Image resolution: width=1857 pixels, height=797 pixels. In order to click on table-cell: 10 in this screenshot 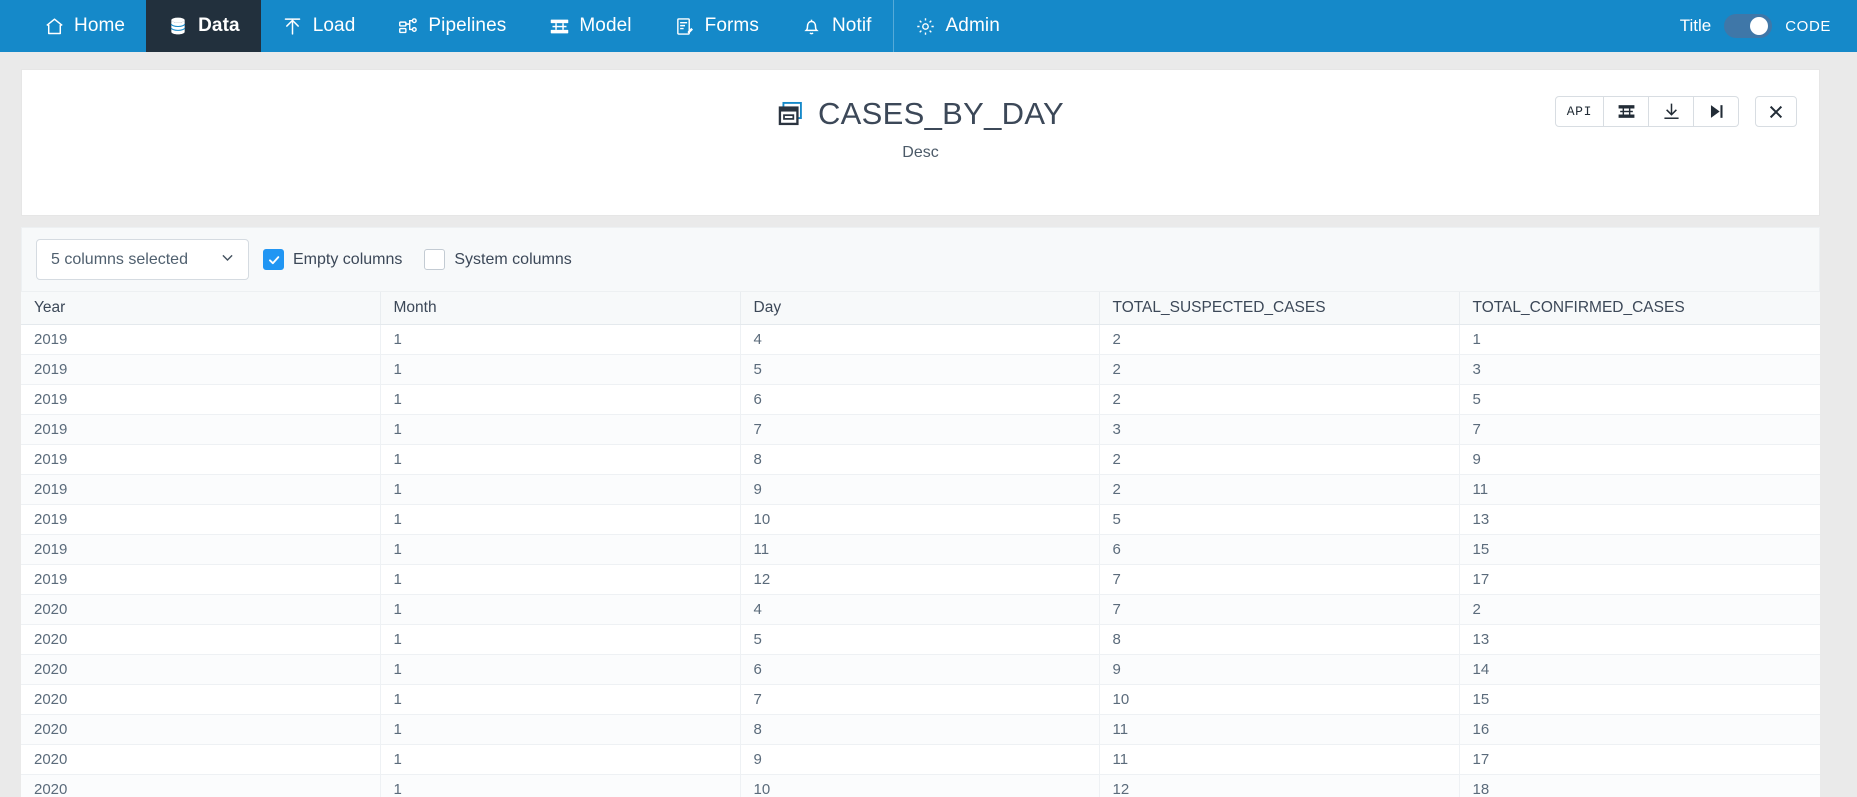, I will do `click(920, 519)`.